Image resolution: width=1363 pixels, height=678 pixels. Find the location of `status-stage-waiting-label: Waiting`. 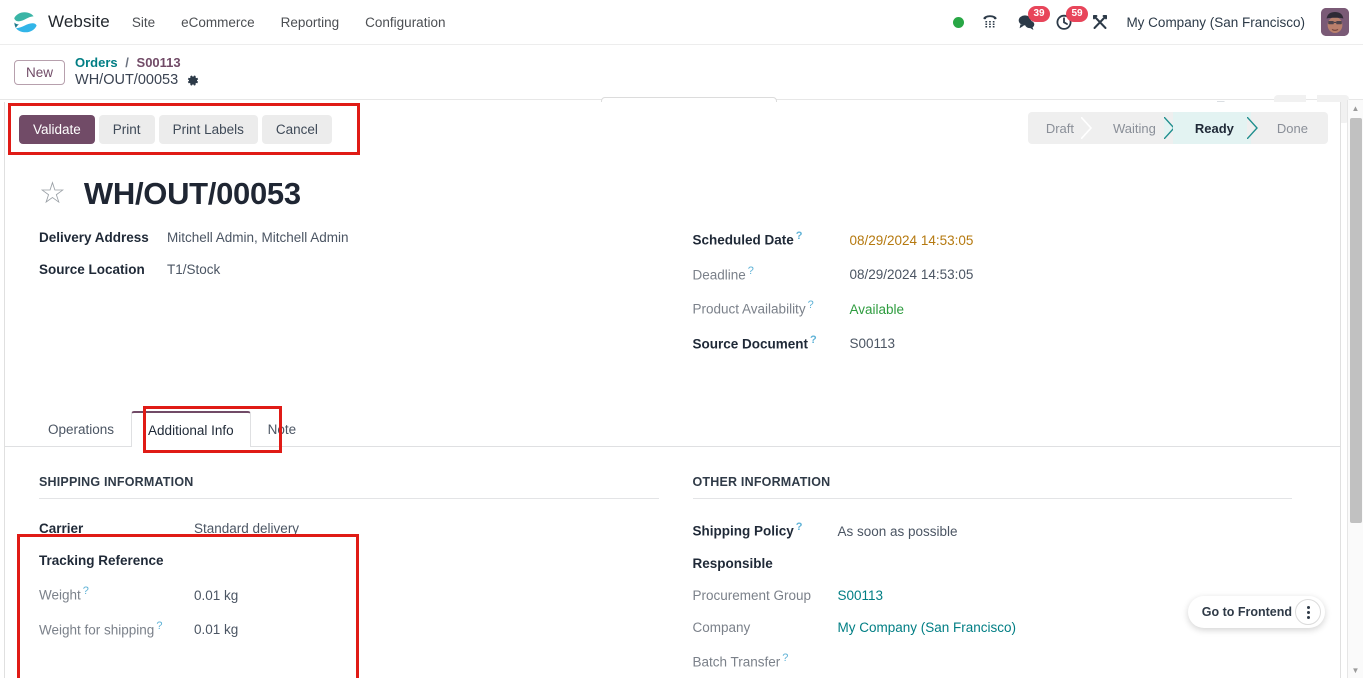

status-stage-waiting-label: Waiting is located at coordinates (1134, 128).